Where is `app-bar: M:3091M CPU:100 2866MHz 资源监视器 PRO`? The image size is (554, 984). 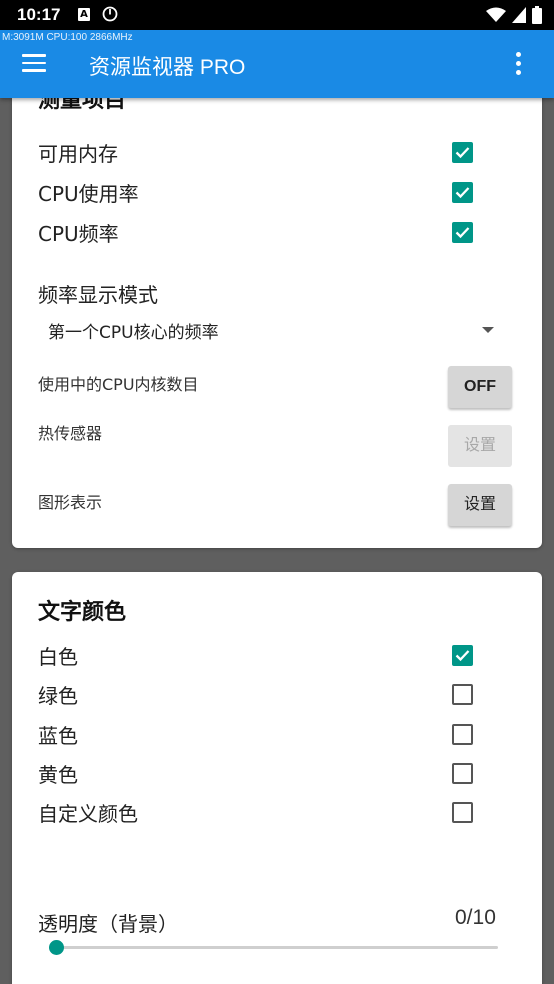 app-bar: M:3091M CPU:100 2866MHz 资源监视器 PRO is located at coordinates (277, 64).